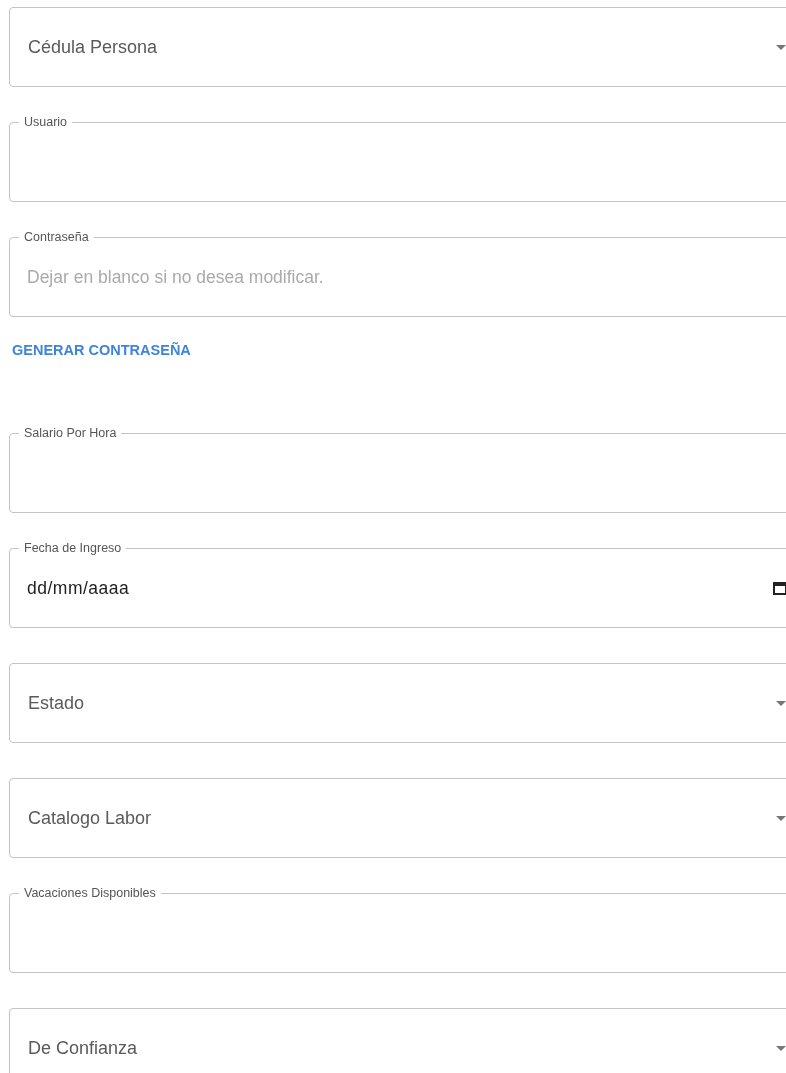 Image resolution: width=786 pixels, height=1073 pixels. Describe the element at coordinates (101, 350) in the screenshot. I see `generate-password-button: GENERAR CONTRASEÑA` at that location.